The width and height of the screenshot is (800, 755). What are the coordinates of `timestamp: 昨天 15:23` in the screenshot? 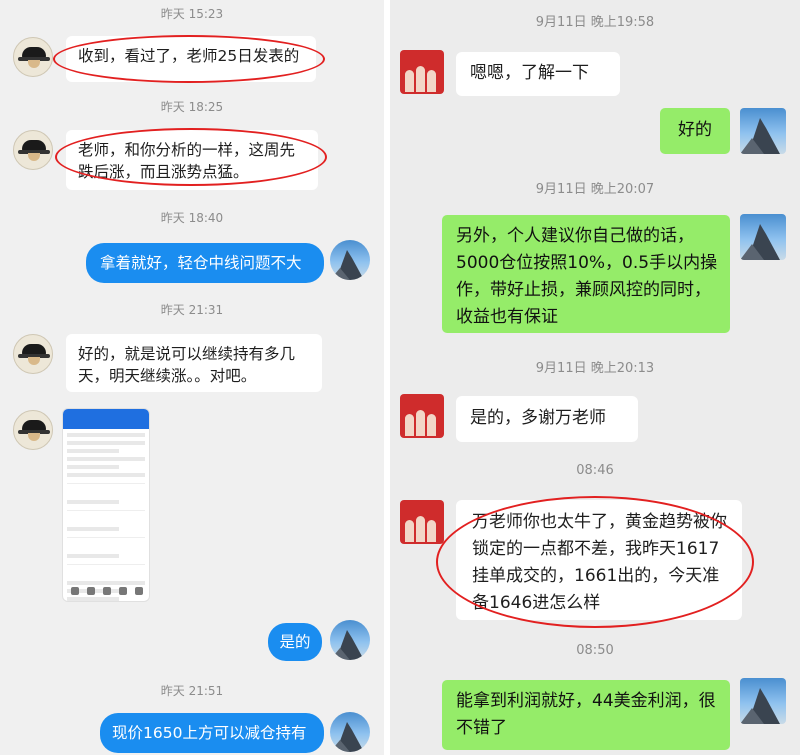 It's located at (192, 14).